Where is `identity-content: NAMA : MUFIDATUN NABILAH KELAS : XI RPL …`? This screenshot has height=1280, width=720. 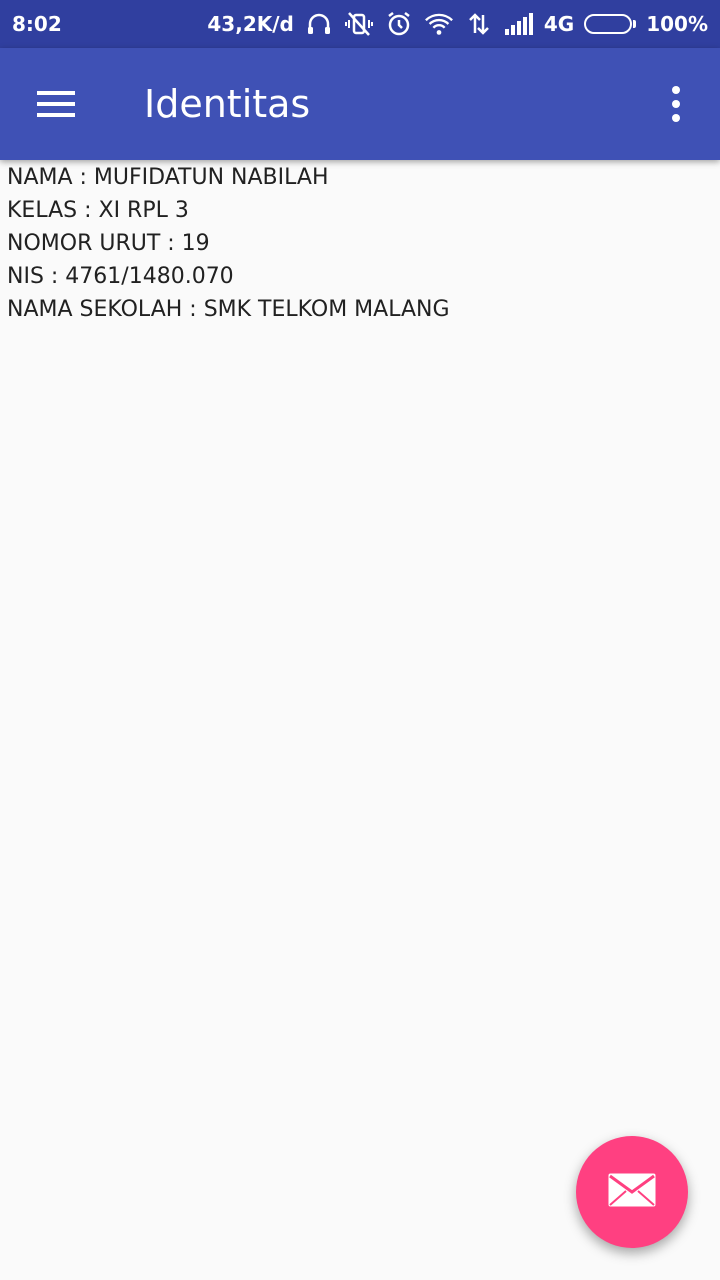
identity-content: NAMA : MUFIDATUN NABILAH KELAS : XI RPL … is located at coordinates (357, 245).